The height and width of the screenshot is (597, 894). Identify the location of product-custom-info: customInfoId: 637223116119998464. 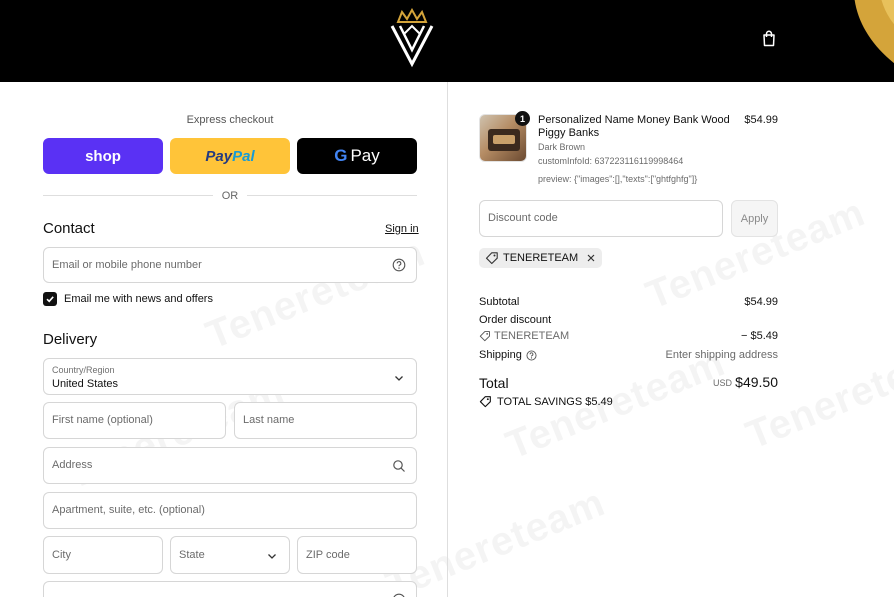
(611, 161).